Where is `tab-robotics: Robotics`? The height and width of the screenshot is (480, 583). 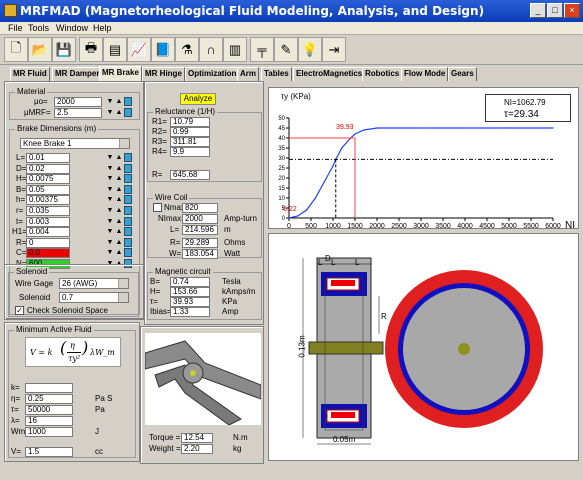
tab-robotics: Robotics is located at coordinates (382, 74).